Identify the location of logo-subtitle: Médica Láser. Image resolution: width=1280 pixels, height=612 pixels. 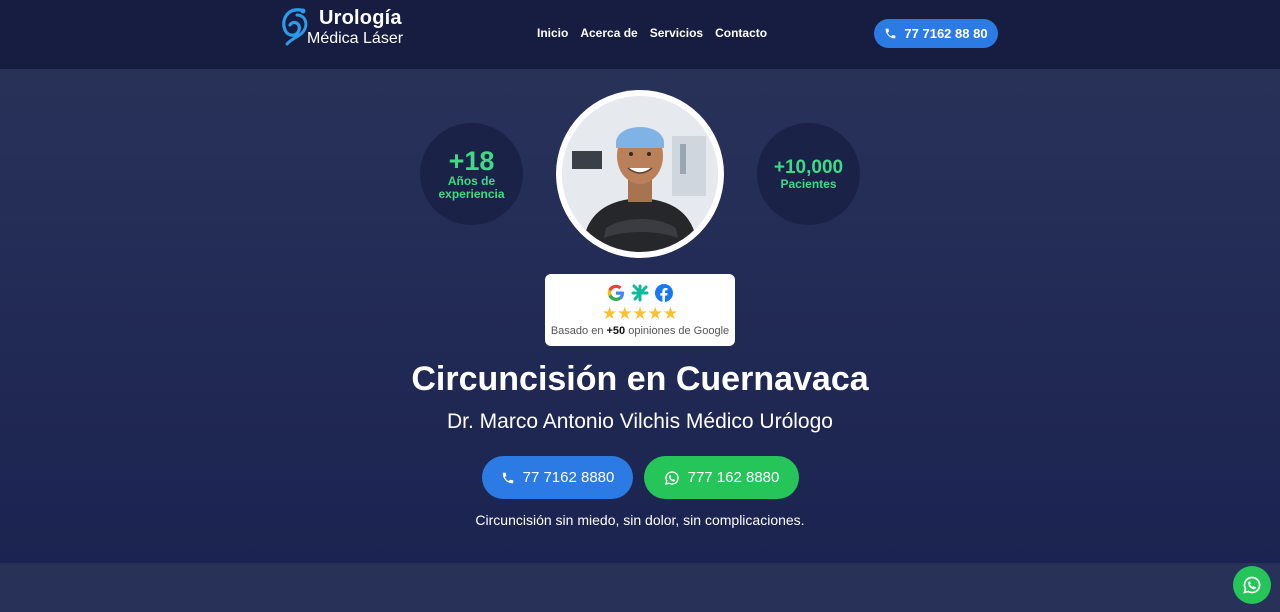
(355, 38).